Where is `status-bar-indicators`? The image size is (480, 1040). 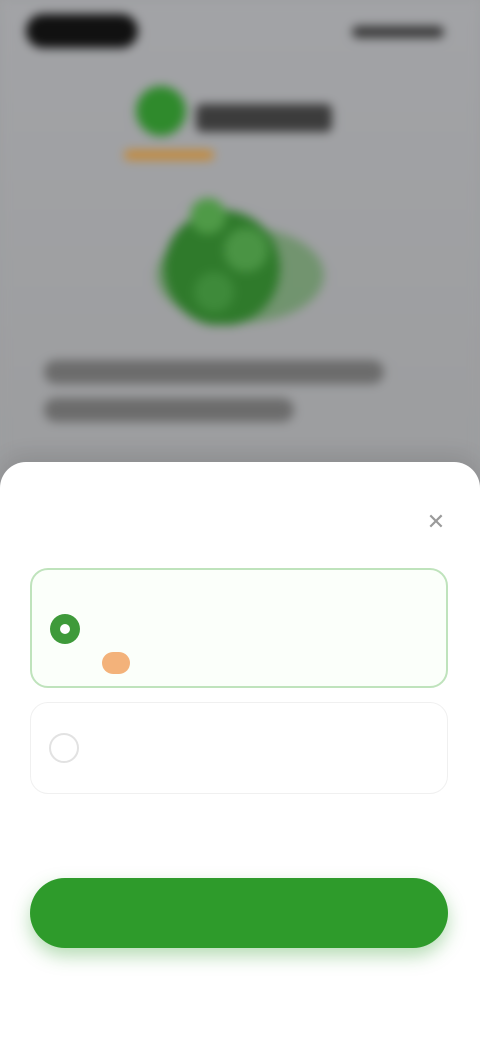 status-bar-indicators is located at coordinates (398, 32).